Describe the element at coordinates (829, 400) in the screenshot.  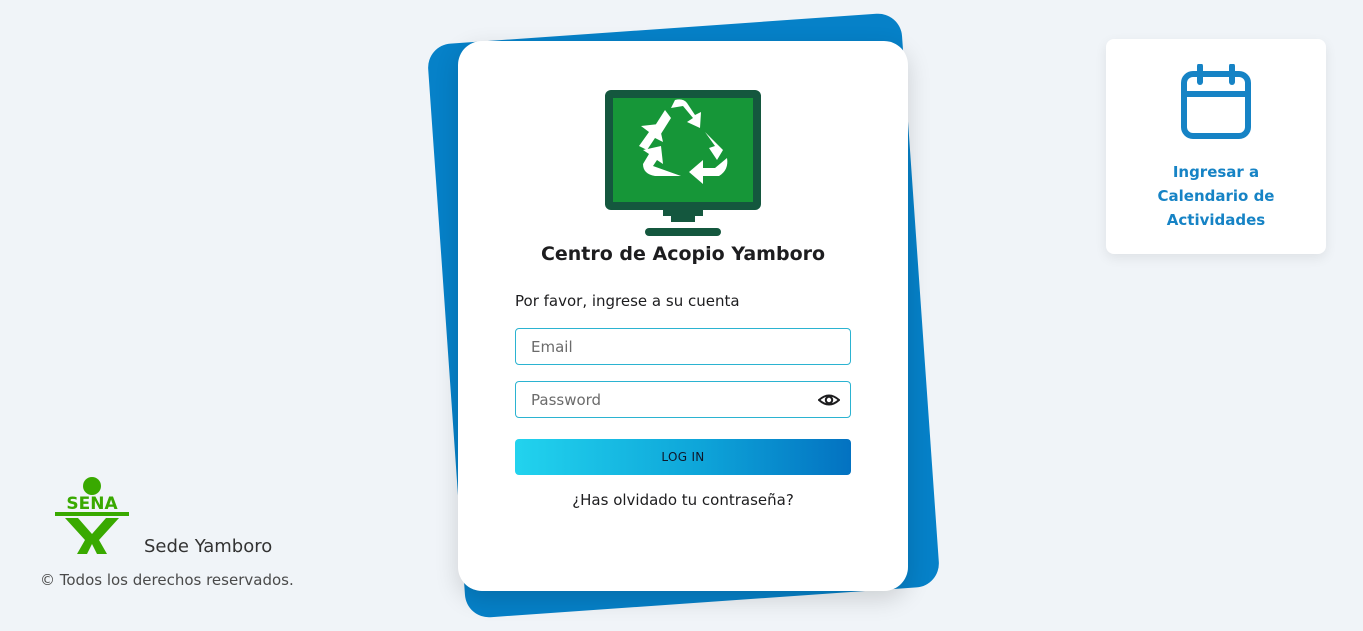
I see `eye-icon` at that location.